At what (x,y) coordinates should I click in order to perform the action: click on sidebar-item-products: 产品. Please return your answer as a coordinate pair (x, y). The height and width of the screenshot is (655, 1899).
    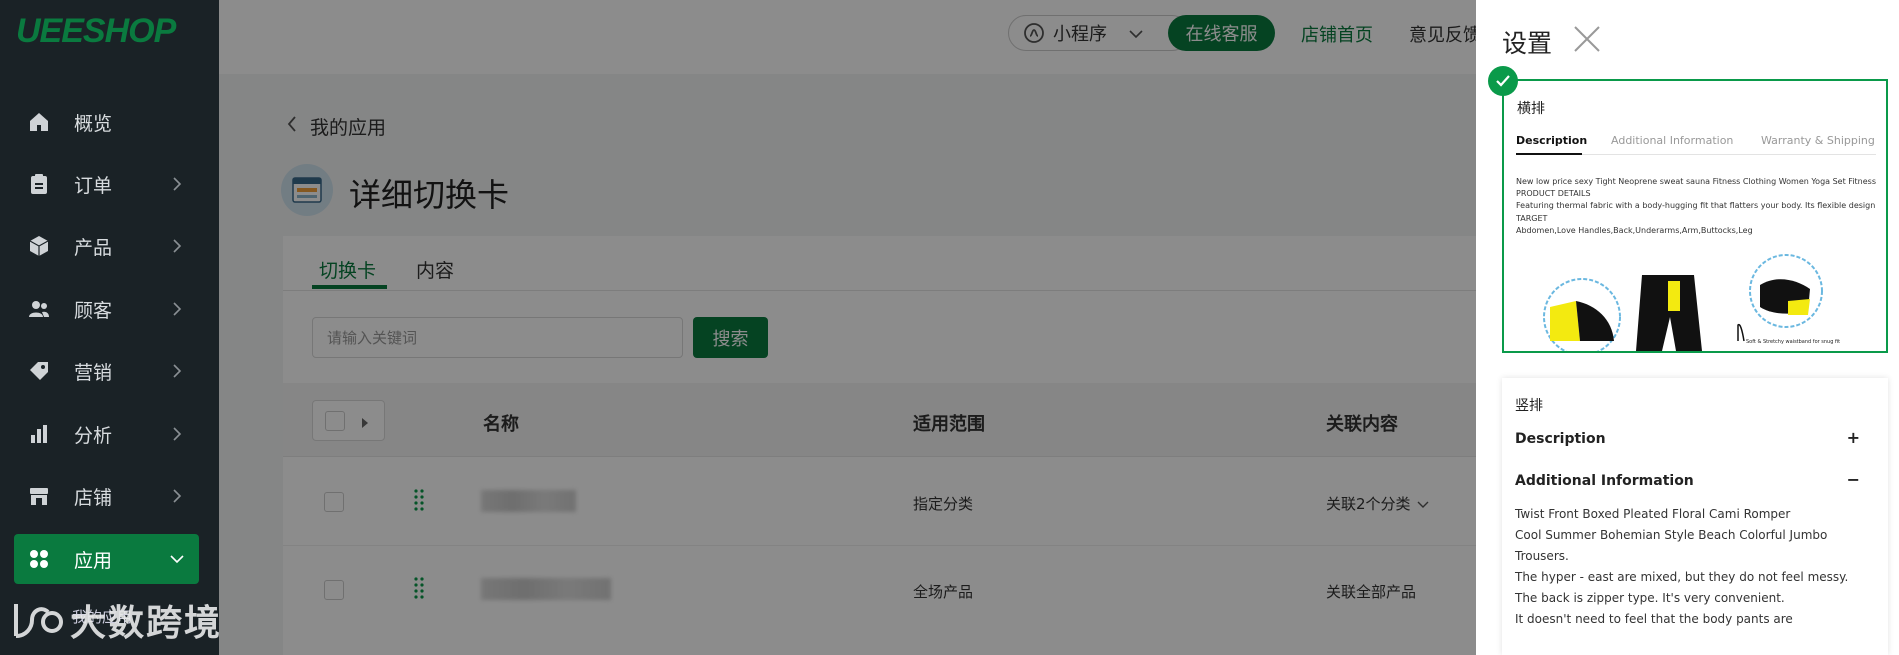
    Looking at the image, I should click on (106, 246).